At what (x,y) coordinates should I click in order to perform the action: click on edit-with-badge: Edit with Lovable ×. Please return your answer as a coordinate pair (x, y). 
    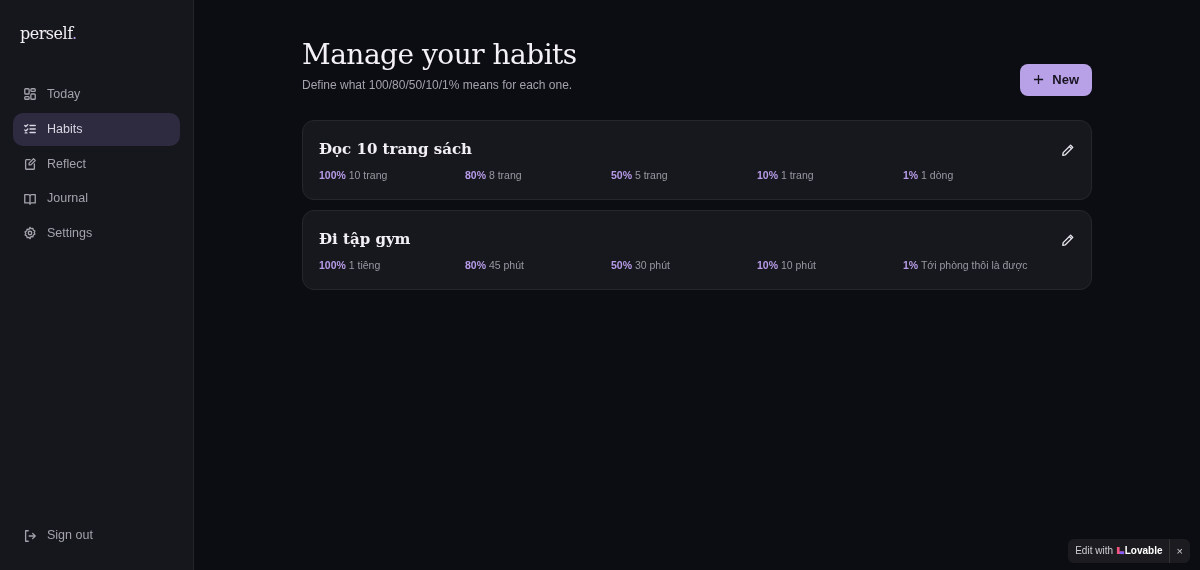
    Looking at the image, I should click on (1129, 550).